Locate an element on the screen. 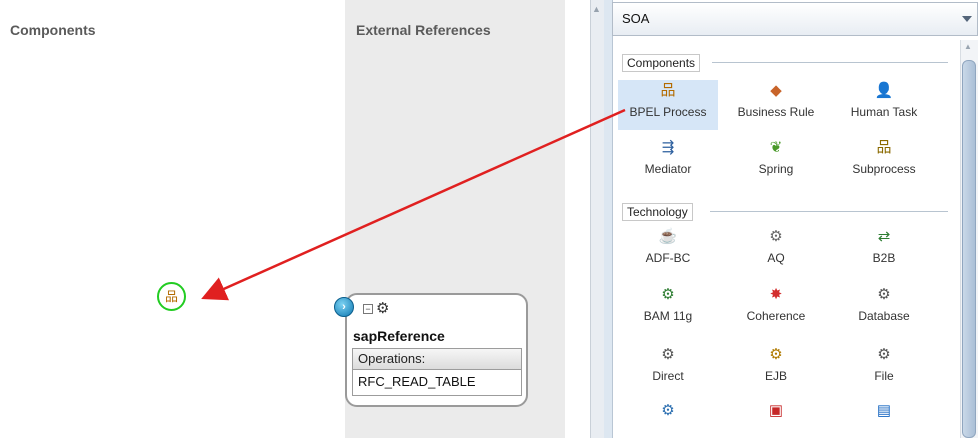 The image size is (979, 438). palette-item-b2b: ⇄ B2B is located at coordinates (884, 251).